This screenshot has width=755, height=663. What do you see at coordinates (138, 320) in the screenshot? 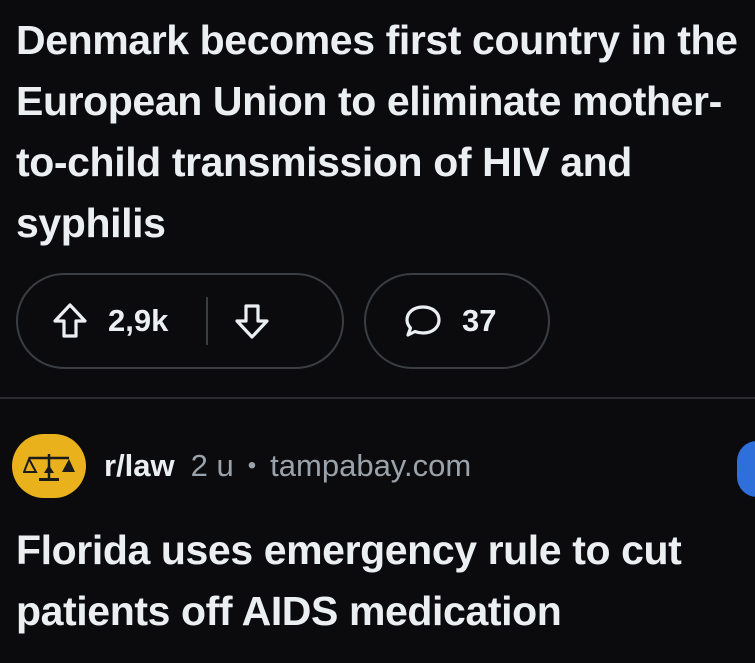
I see `vote-count: 2,9k` at bounding box center [138, 320].